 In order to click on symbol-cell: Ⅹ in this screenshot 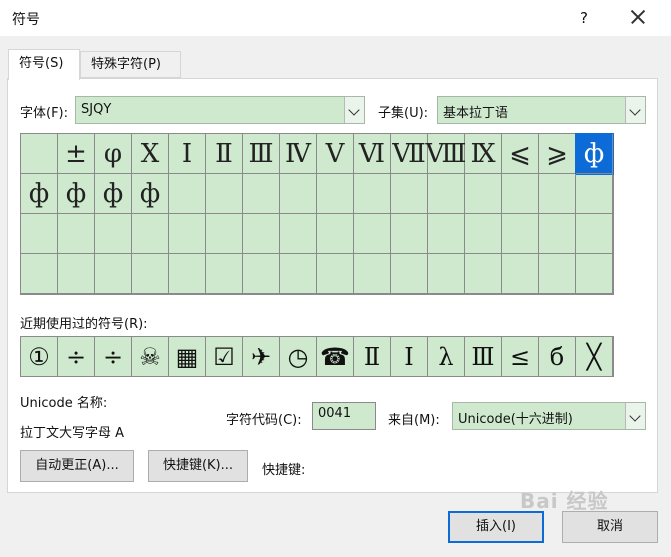, I will do `click(150, 154)`.